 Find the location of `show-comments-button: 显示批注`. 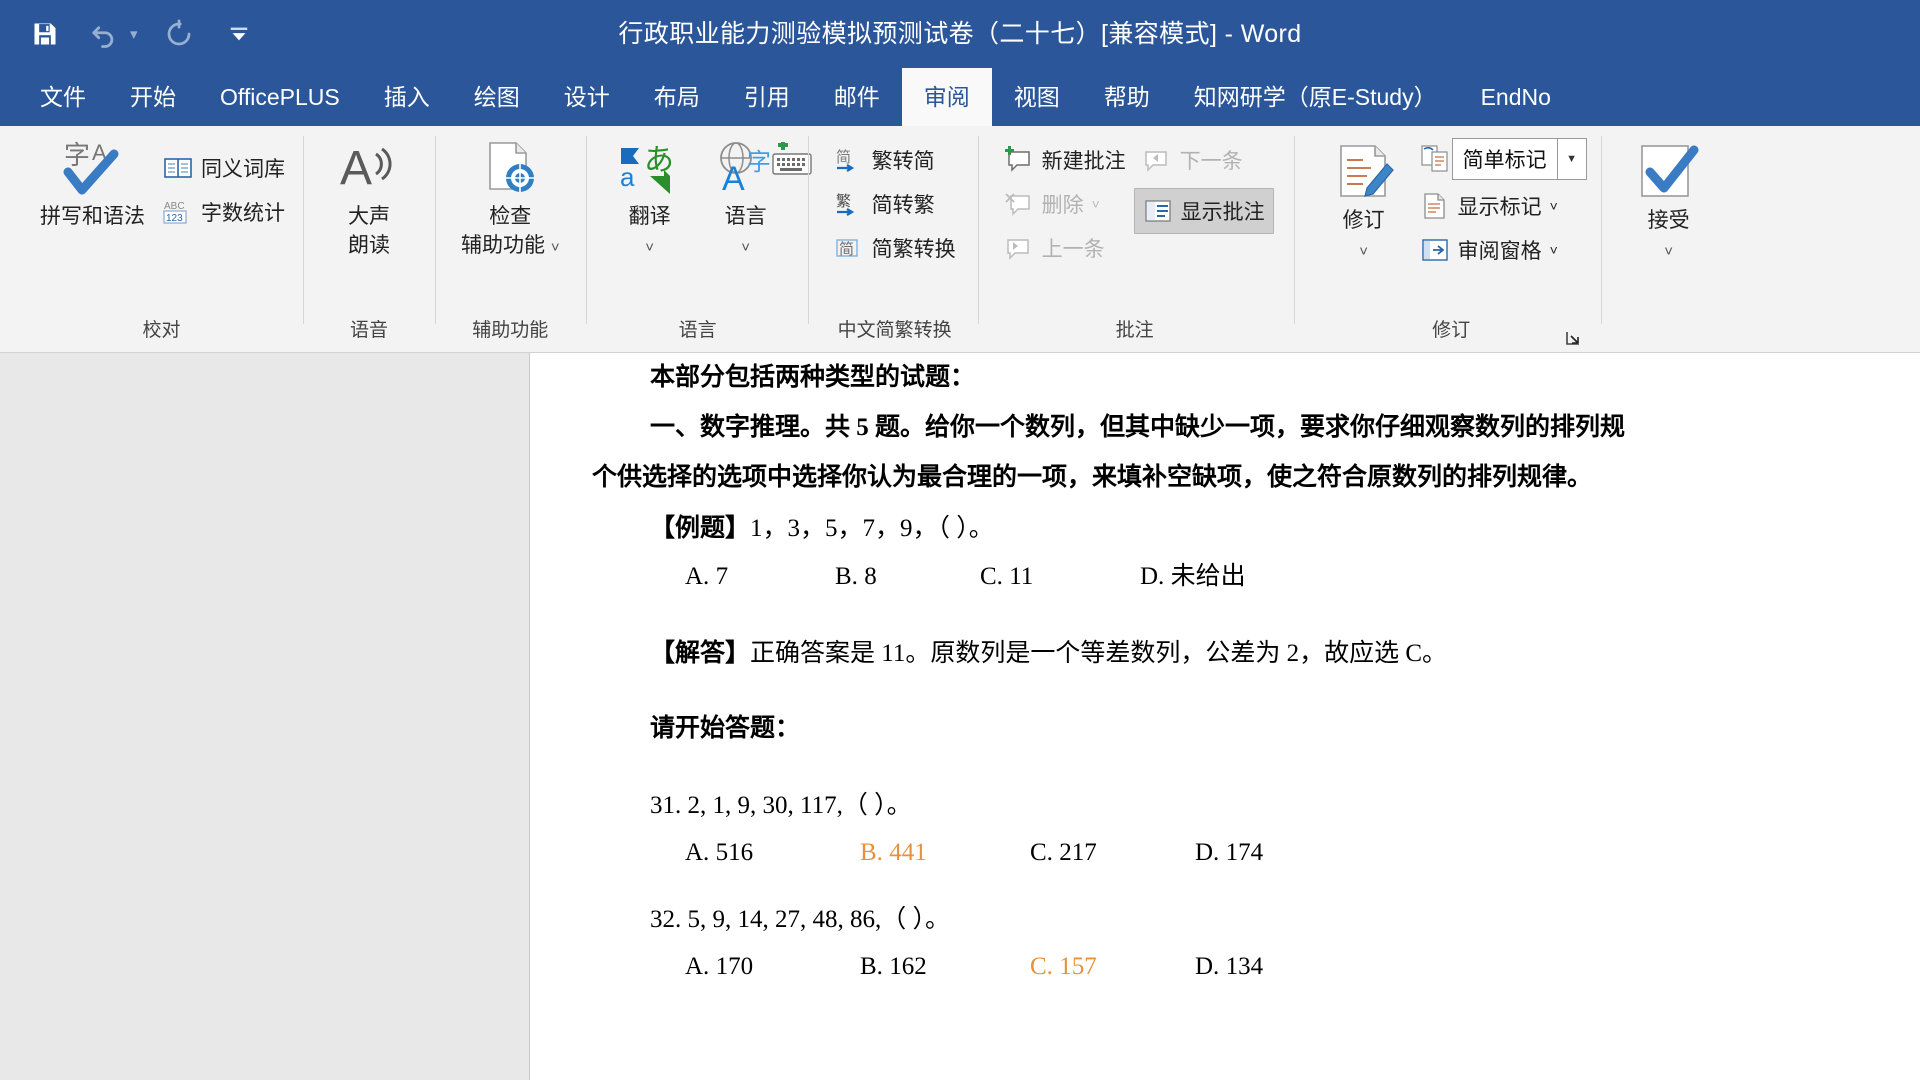

show-comments-button: 显示批注 is located at coordinates (1203, 211).